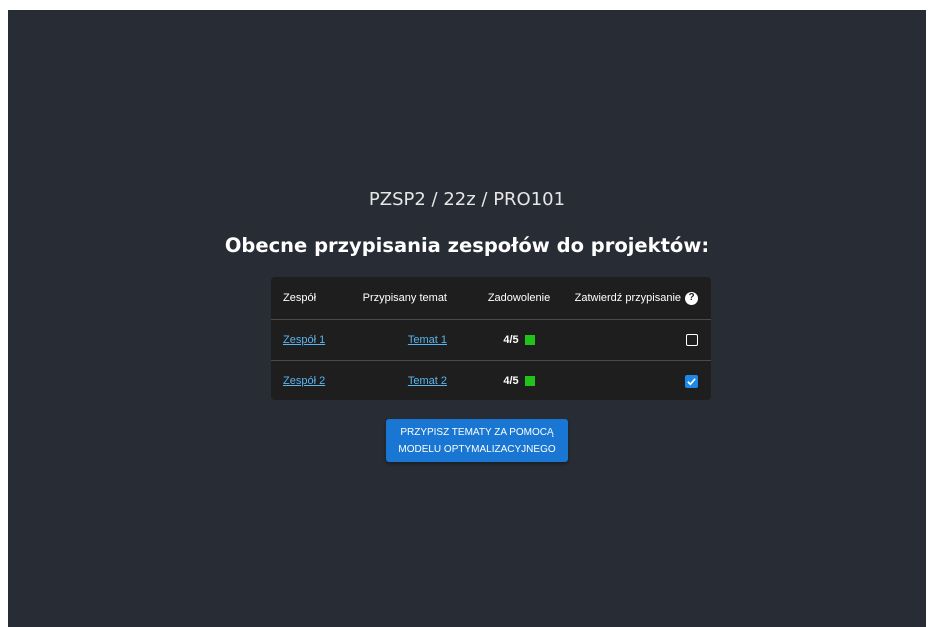 The height and width of the screenshot is (627, 934). What do you see at coordinates (477, 432) in the screenshot?
I see `assign-button-line1: PRZYPISZ TEMATY ZA POMOCĄ` at bounding box center [477, 432].